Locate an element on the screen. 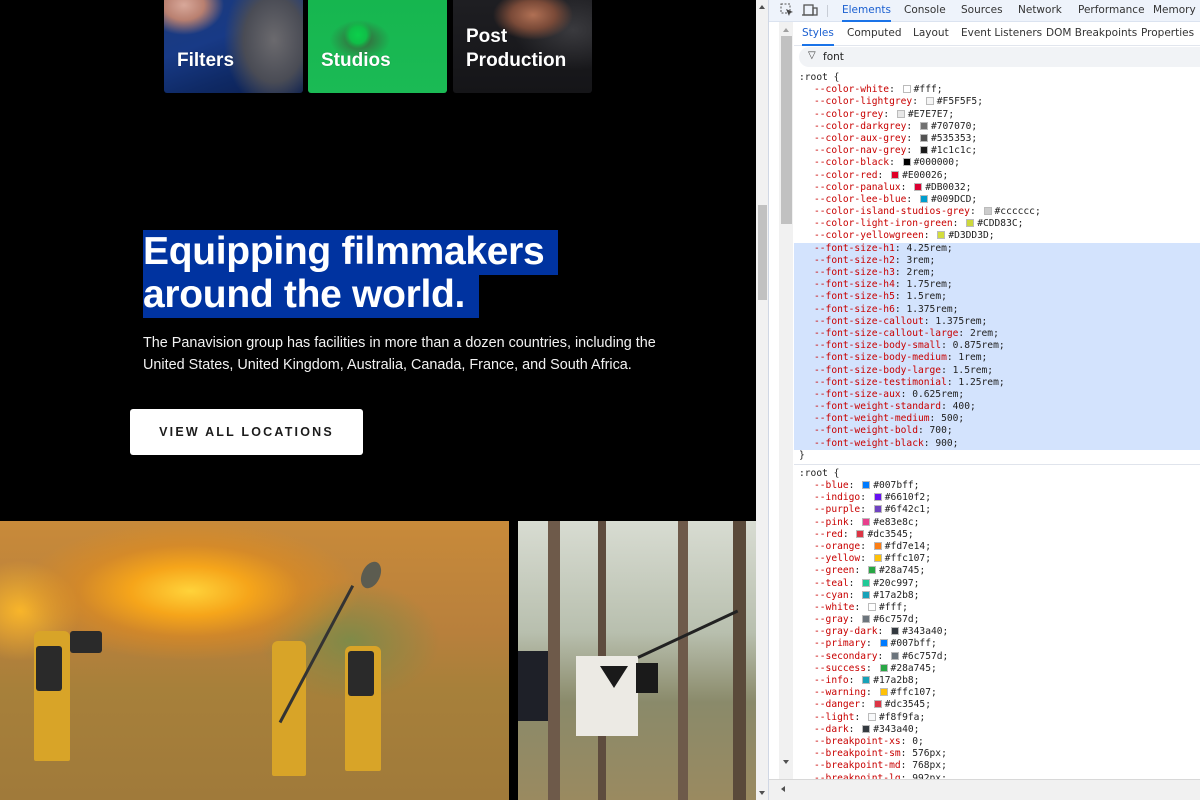 This screenshot has width=1200, height=800. css-property-value: 1.5rem is located at coordinates (970, 370).